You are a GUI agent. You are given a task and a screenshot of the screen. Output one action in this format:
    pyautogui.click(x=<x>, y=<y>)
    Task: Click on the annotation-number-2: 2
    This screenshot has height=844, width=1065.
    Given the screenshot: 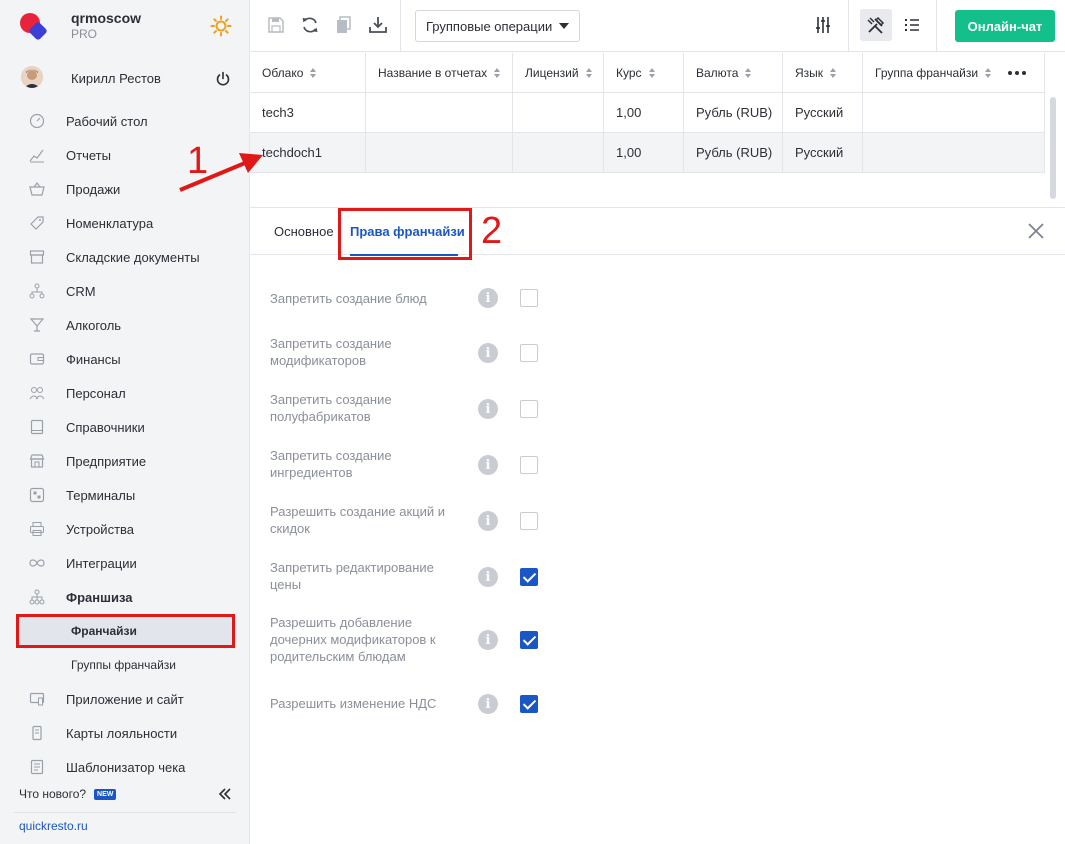 What is the action you would take?
    pyautogui.click(x=492, y=231)
    